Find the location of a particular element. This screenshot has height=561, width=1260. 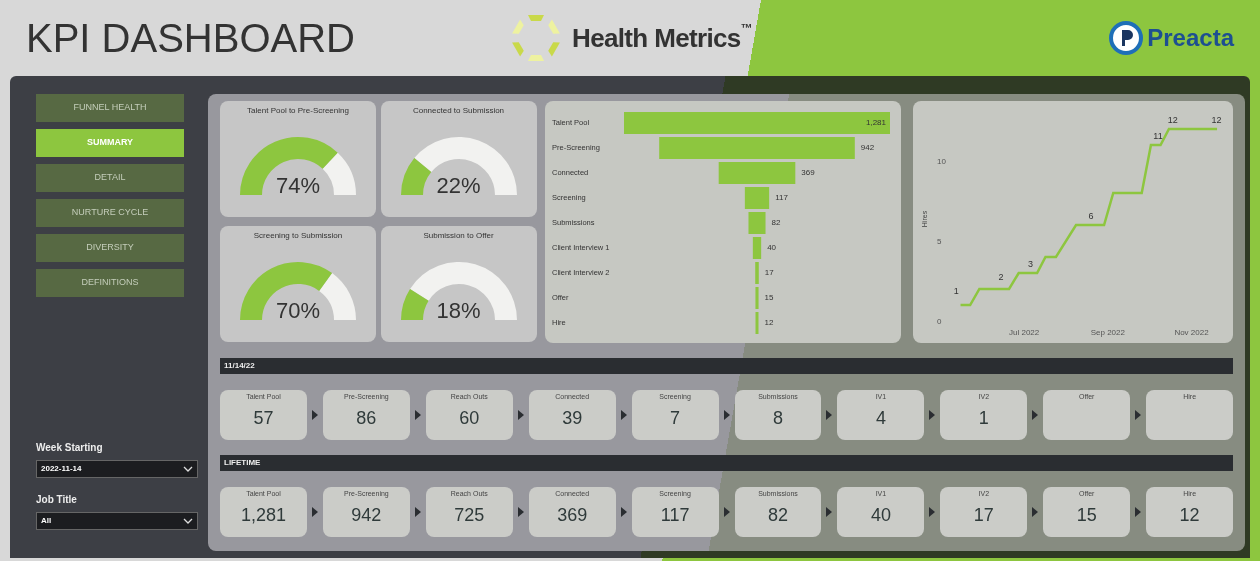

nav-button: DETAIL is located at coordinates (110, 178).